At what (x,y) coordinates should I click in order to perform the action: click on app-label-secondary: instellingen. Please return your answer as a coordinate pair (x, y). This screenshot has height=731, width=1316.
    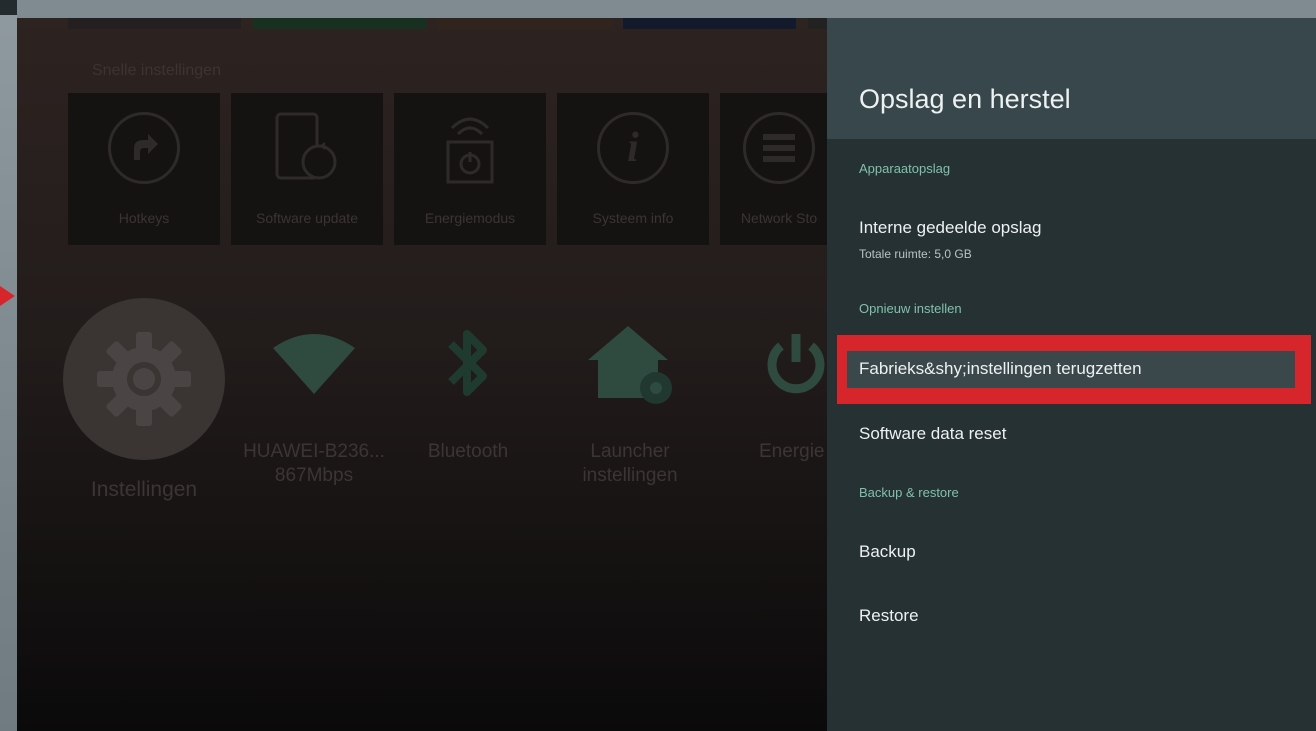
    Looking at the image, I should click on (630, 475).